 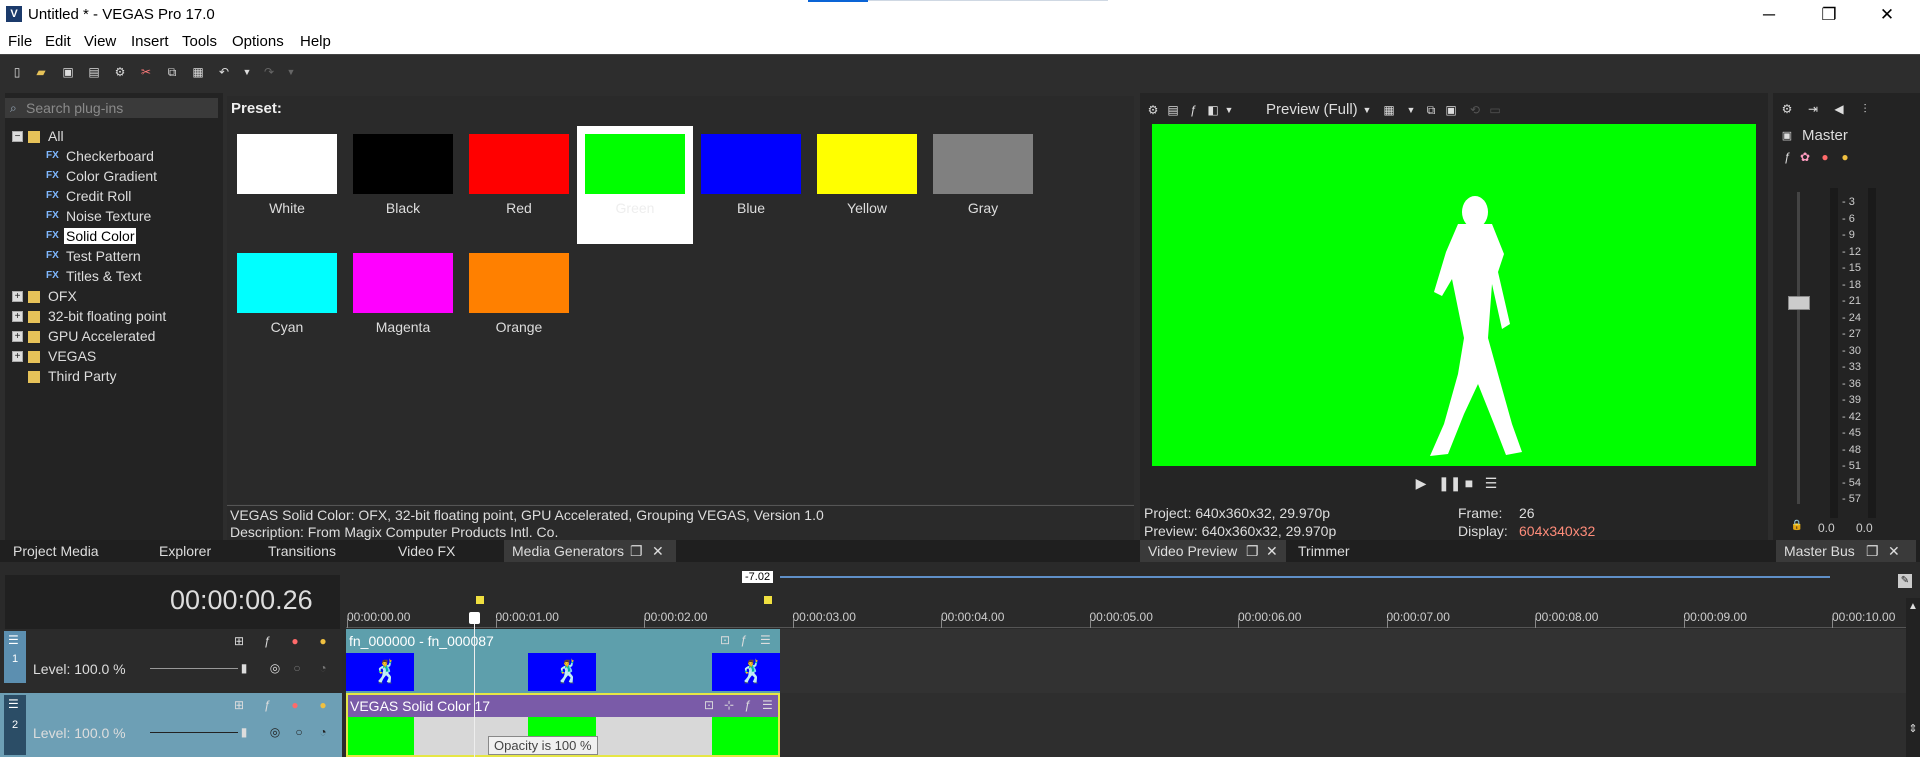 What do you see at coordinates (1799, 303) in the screenshot?
I see `master-fader-handle` at bounding box center [1799, 303].